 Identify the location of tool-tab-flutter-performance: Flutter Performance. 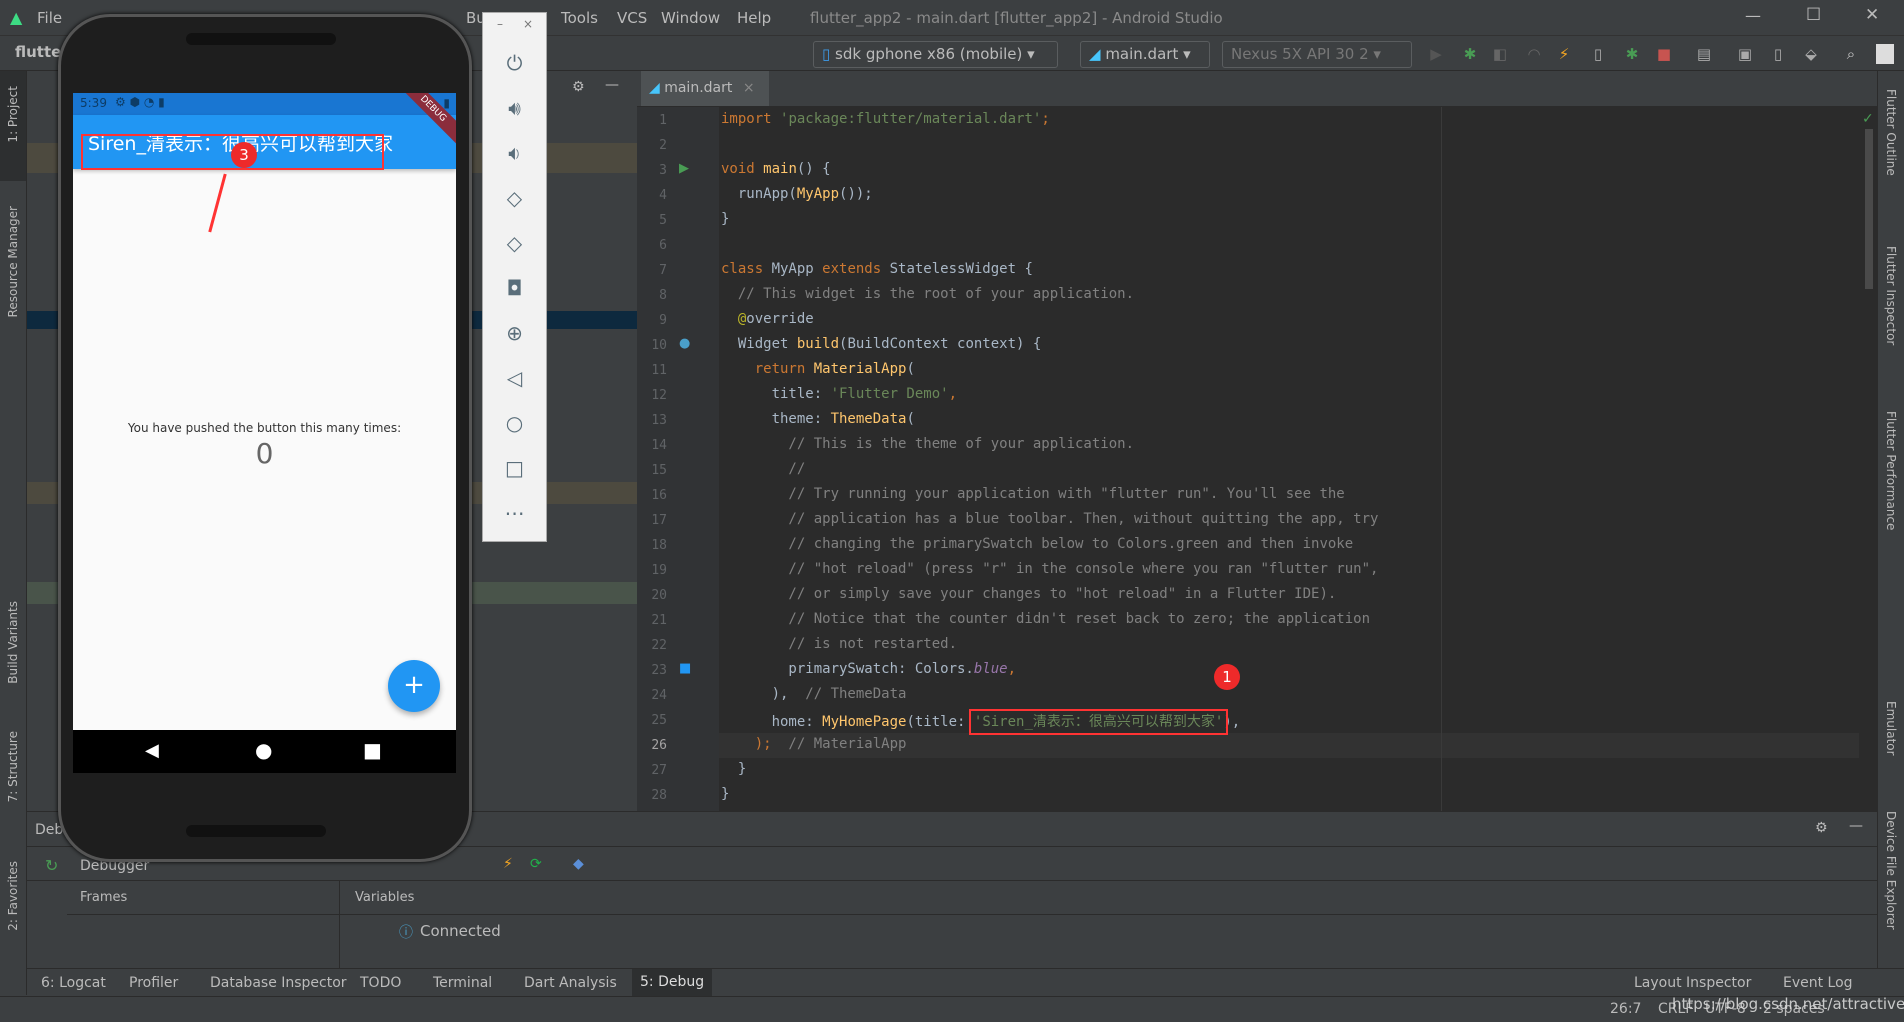
(1891, 470).